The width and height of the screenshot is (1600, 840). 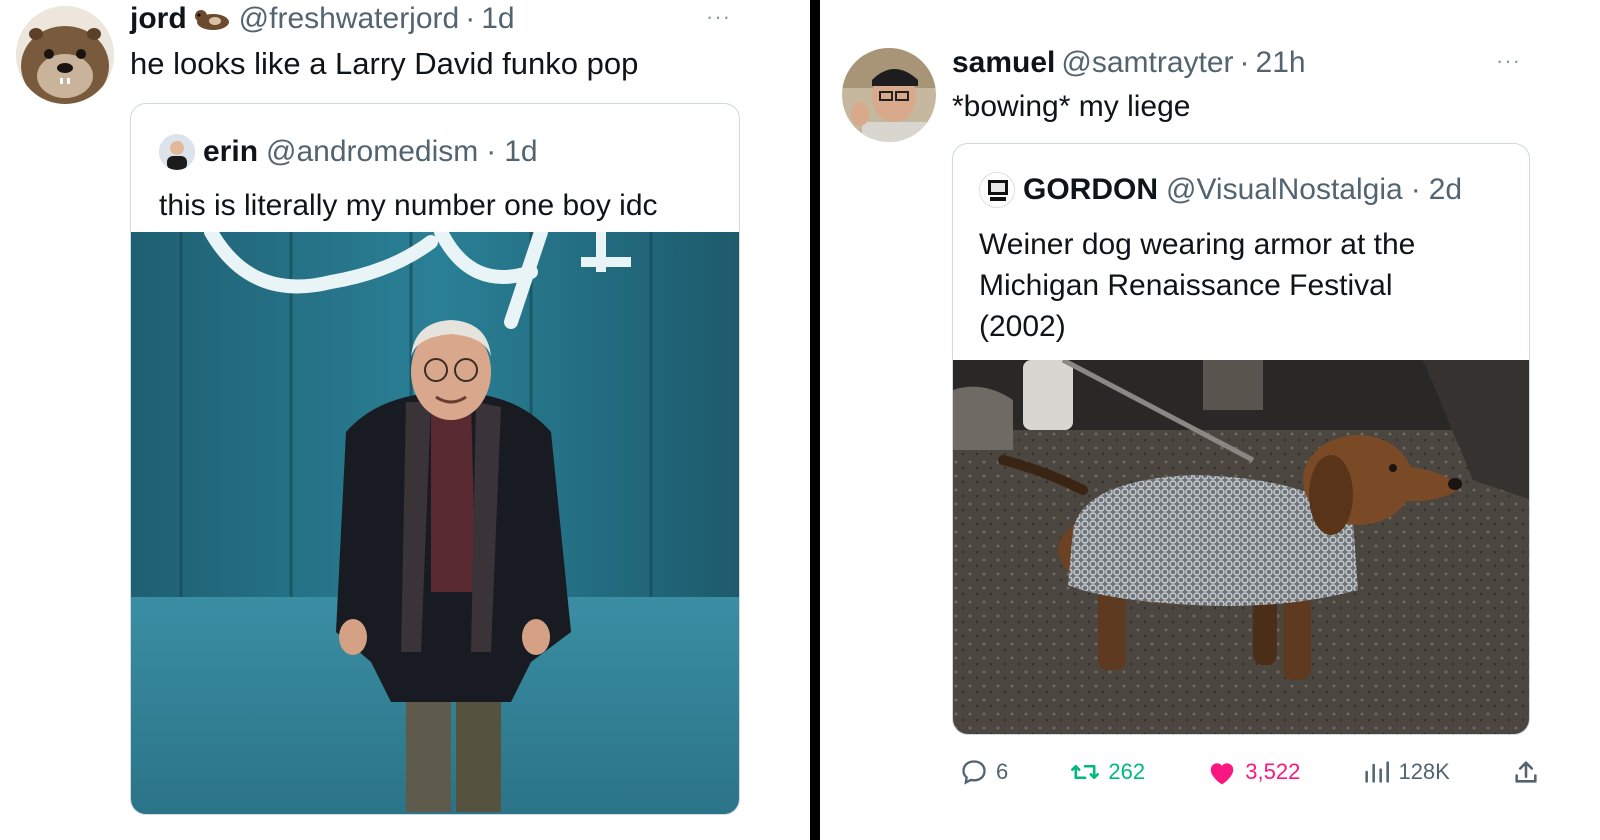 What do you see at coordinates (1284, 190) in the screenshot?
I see `quote-handle: @VisualNostalgia` at bounding box center [1284, 190].